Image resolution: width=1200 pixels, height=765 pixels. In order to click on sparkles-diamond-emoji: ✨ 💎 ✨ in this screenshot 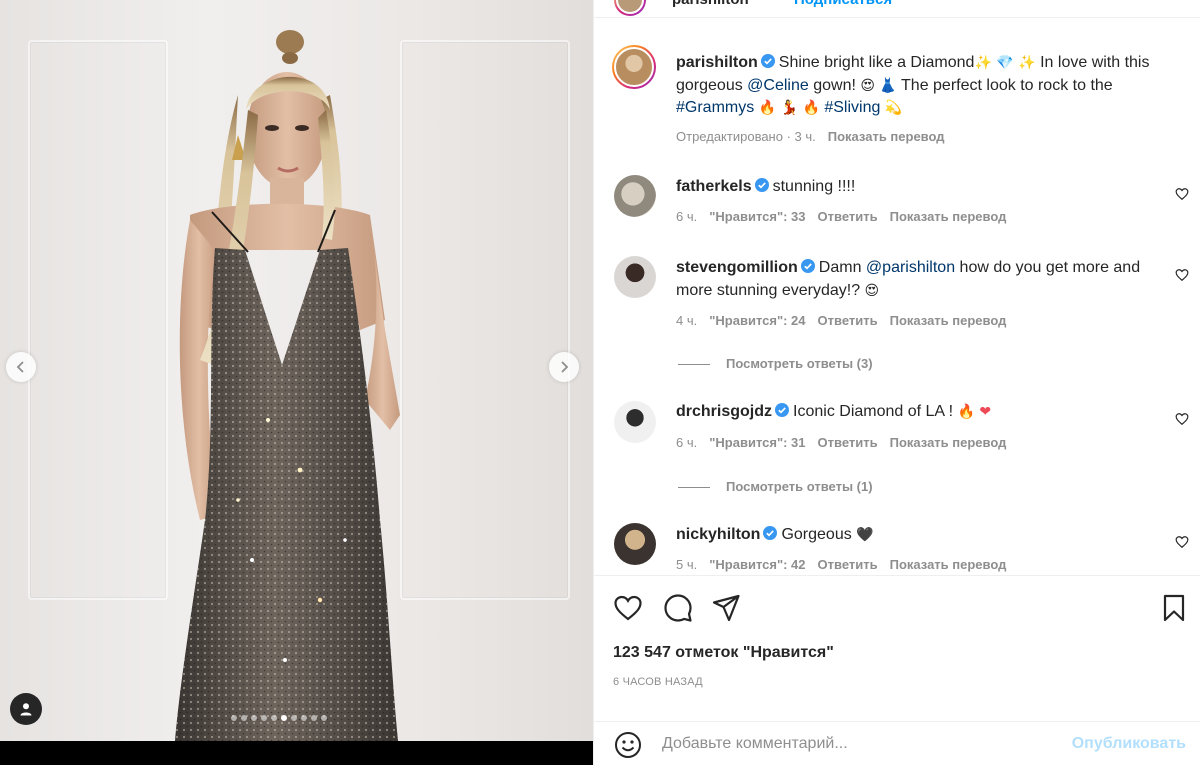, I will do `click(1005, 63)`.